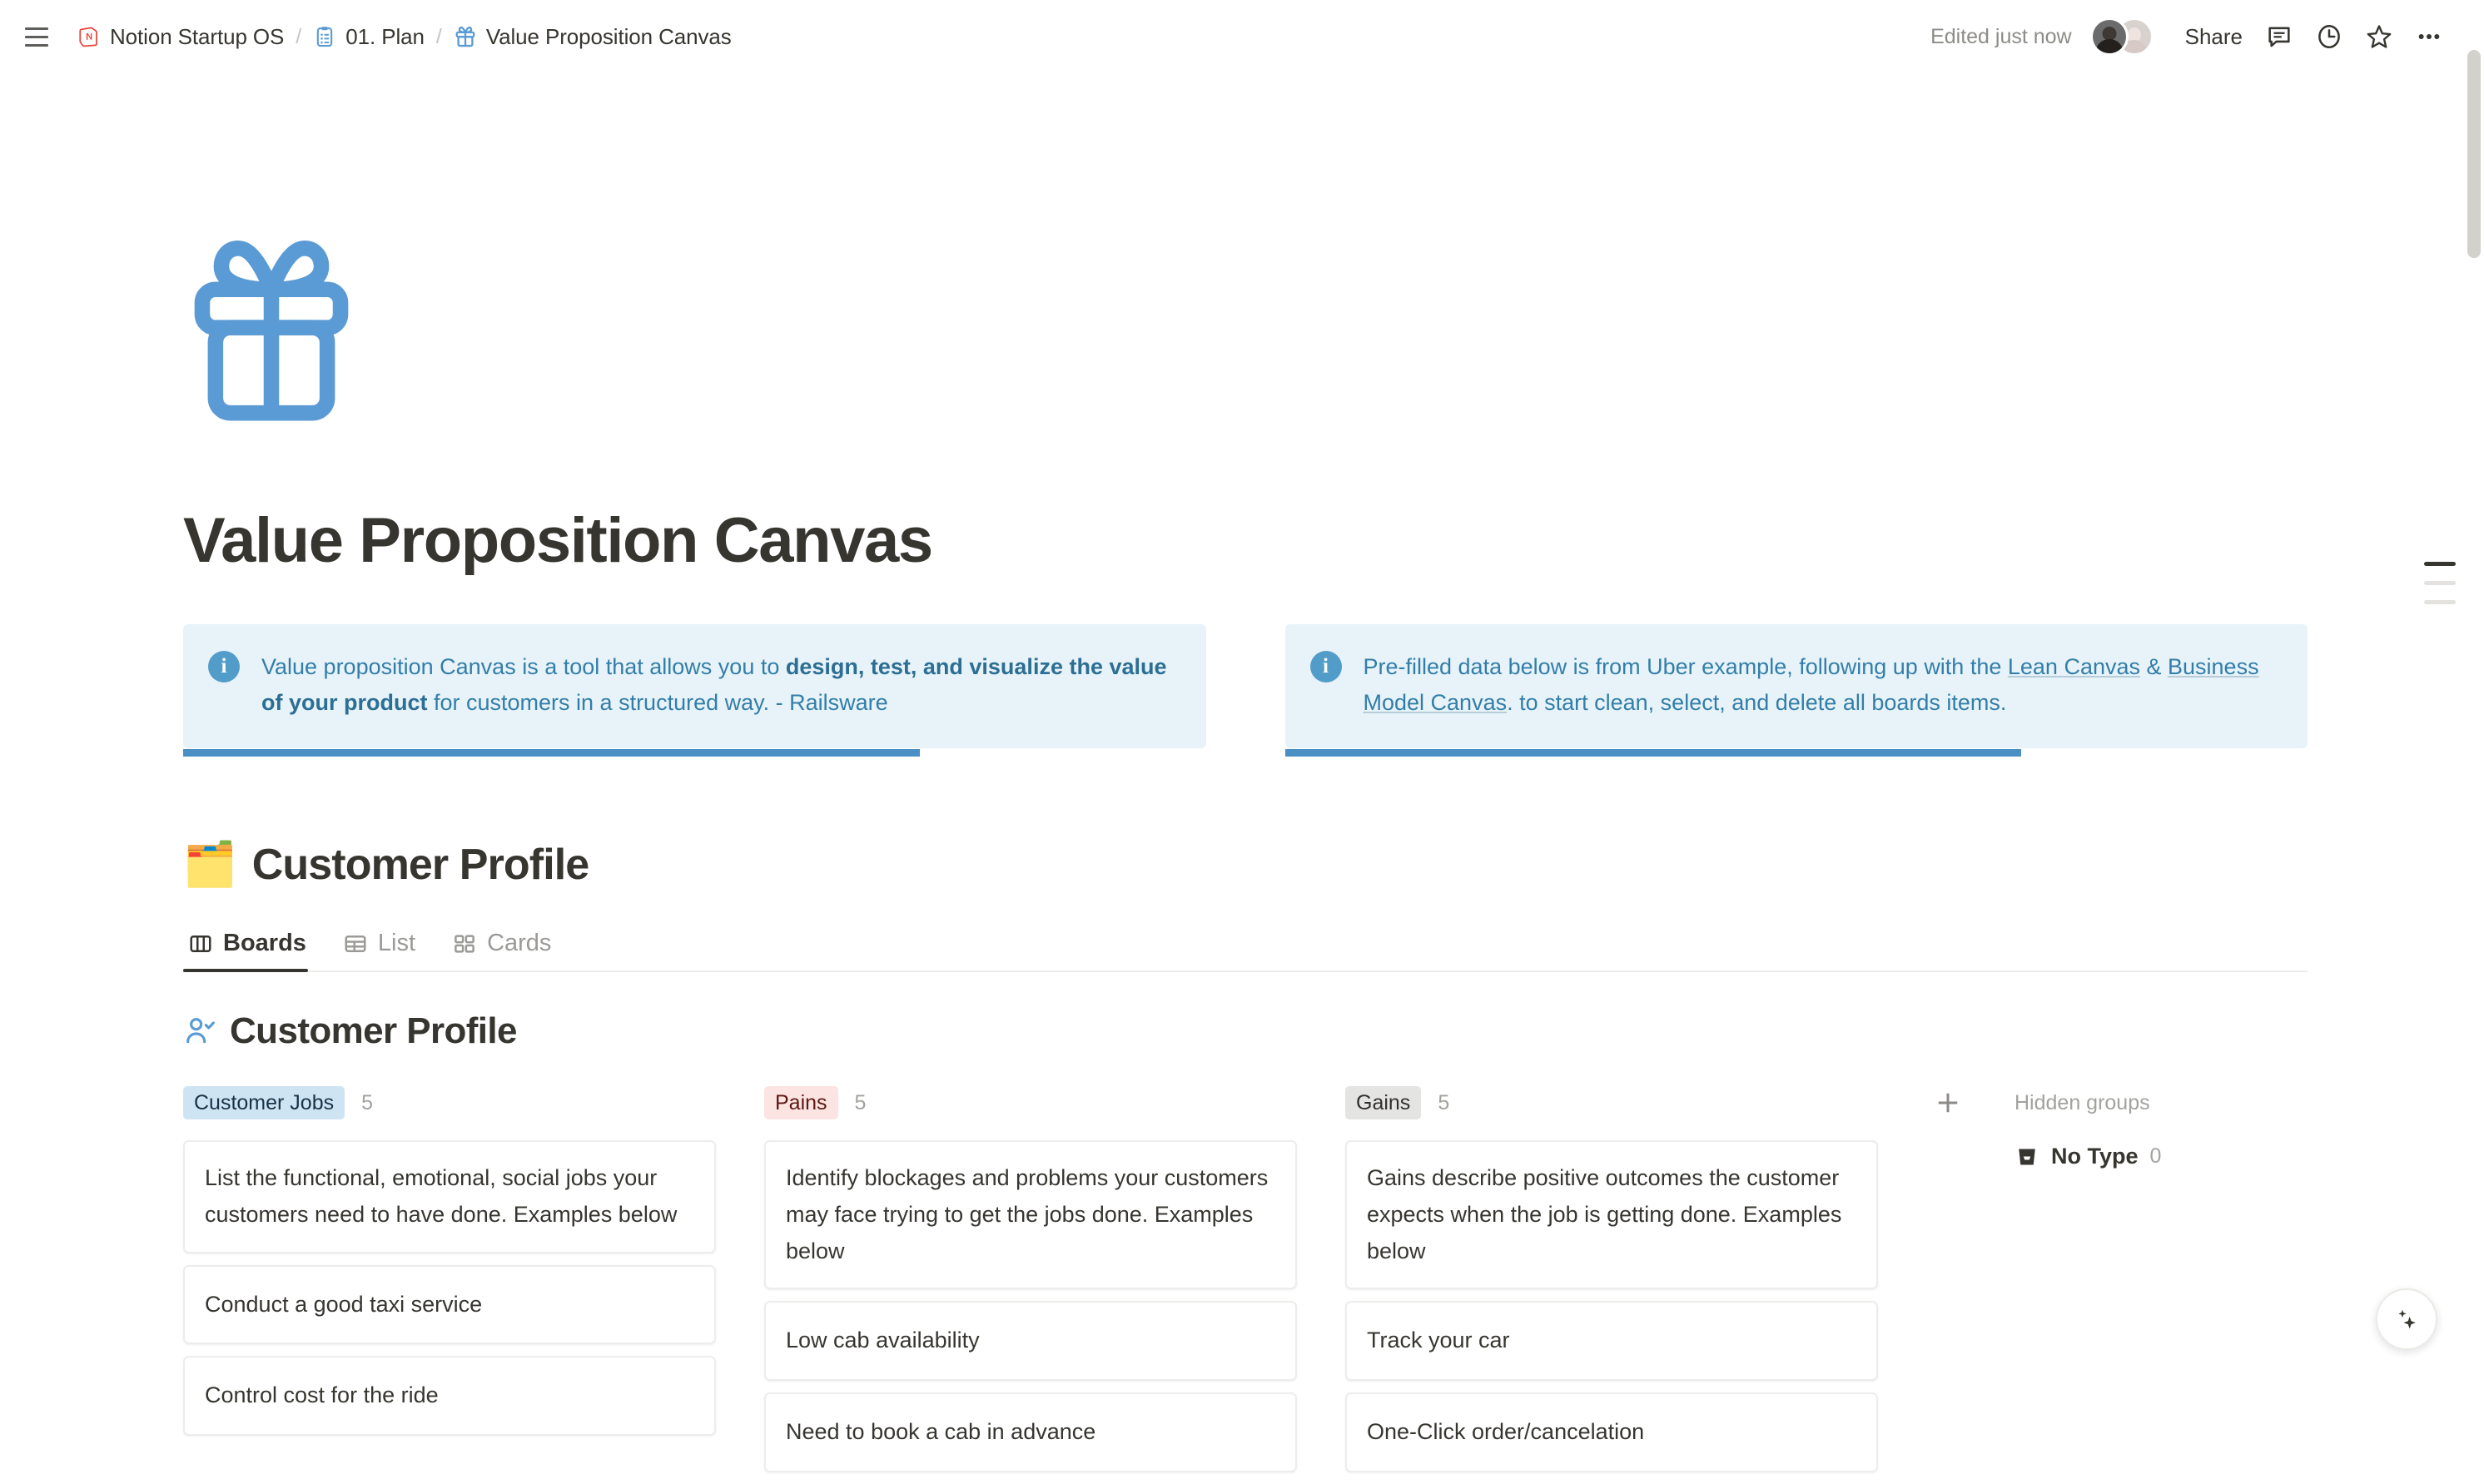  I want to click on status-badge: Gains, so click(1383, 1103).